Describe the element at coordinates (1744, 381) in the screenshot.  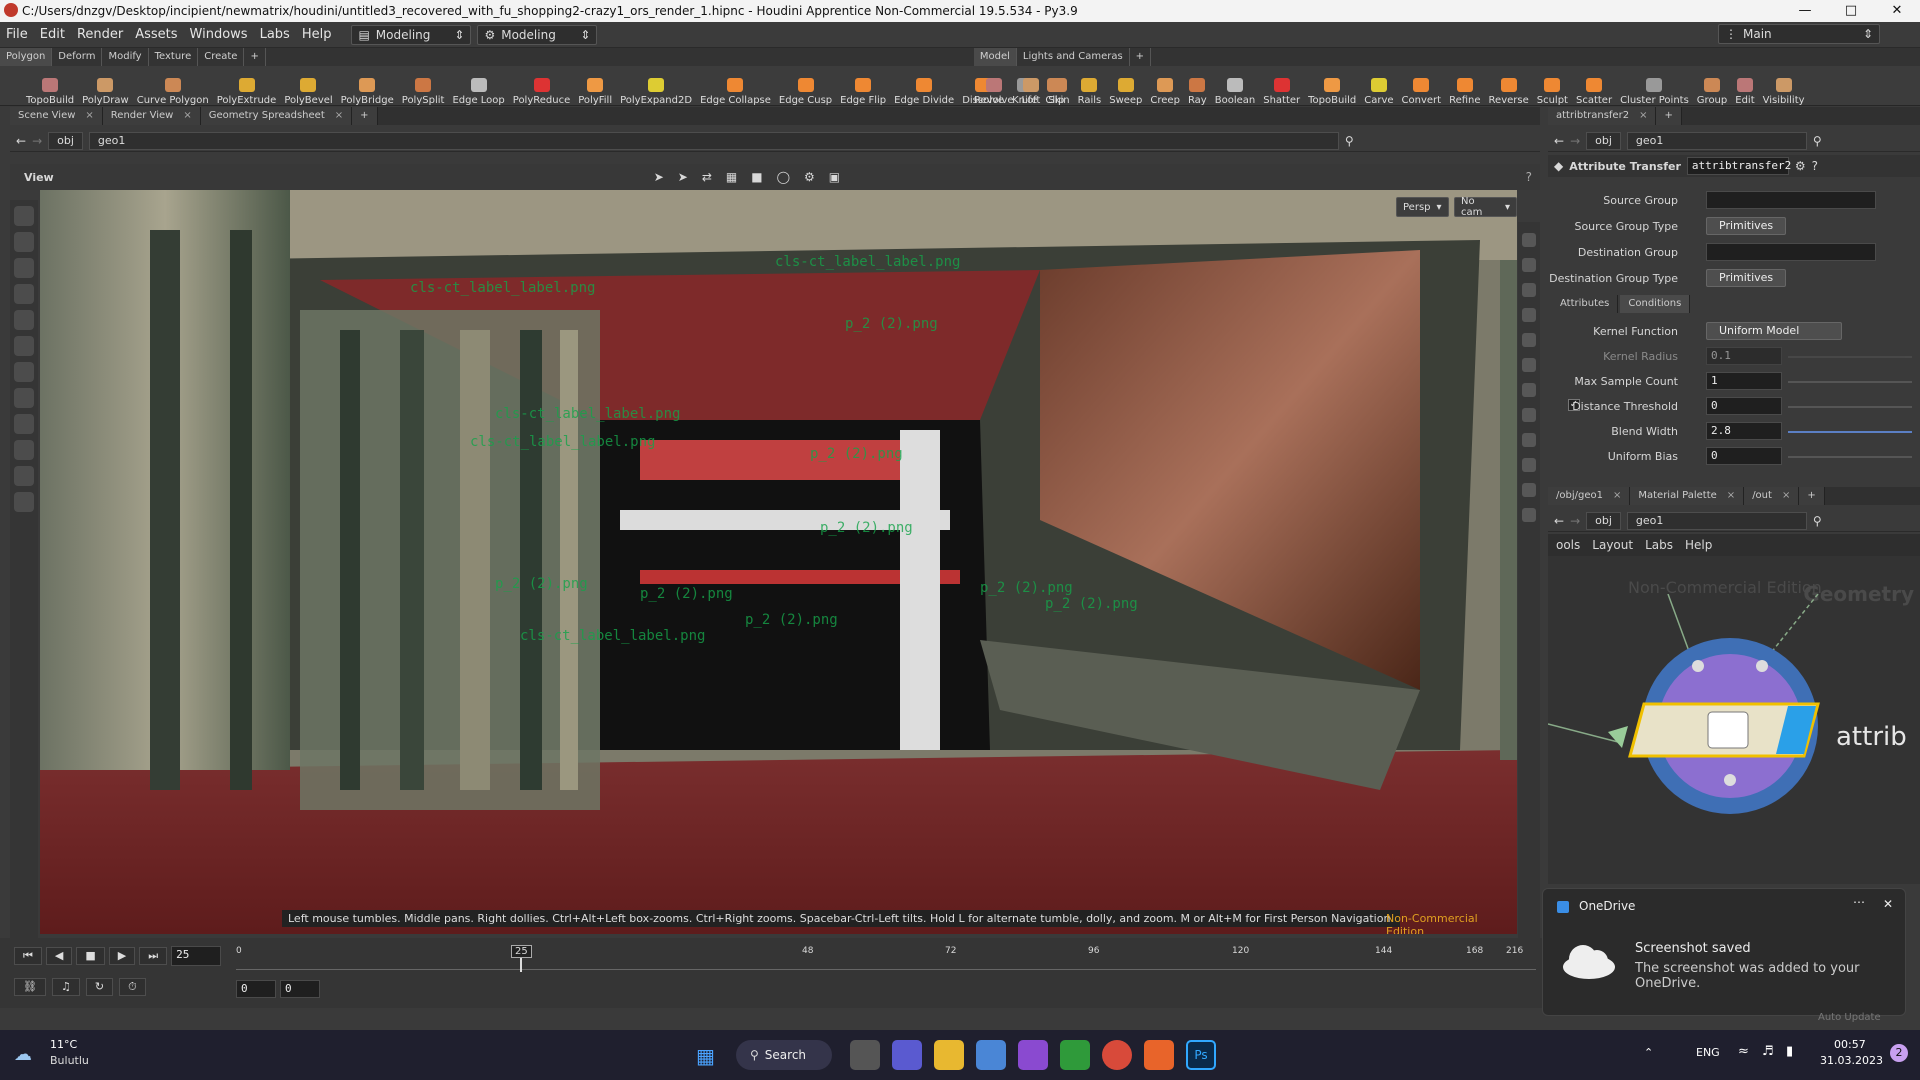
I see `max-sample-count-field: 1` at that location.